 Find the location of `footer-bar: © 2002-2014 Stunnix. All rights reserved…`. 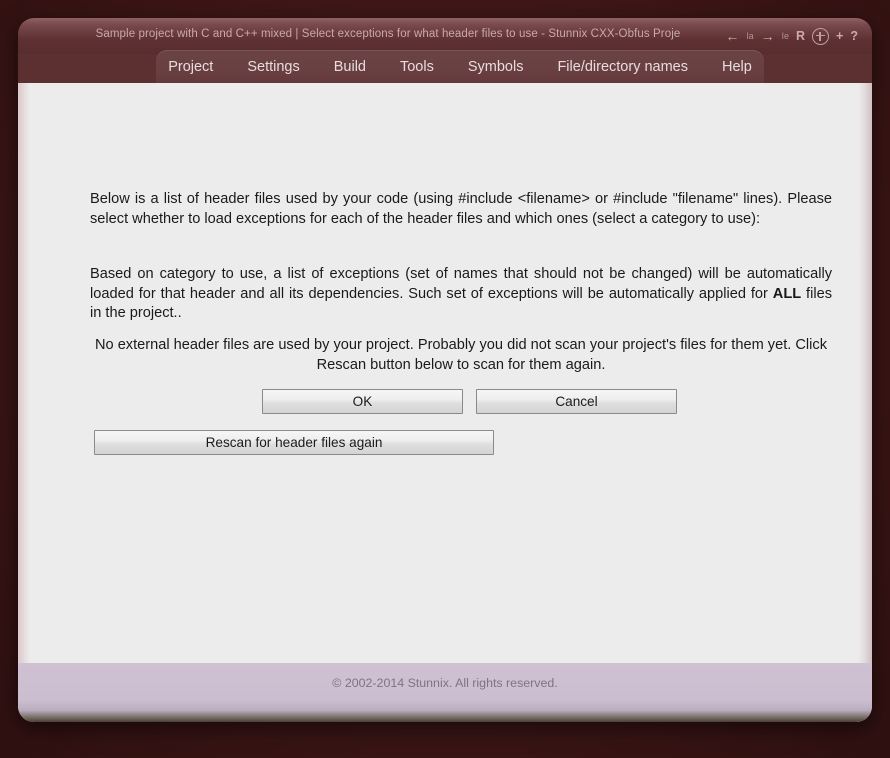

footer-bar: © 2002-2014 Stunnix. All rights reserved… is located at coordinates (445, 692).